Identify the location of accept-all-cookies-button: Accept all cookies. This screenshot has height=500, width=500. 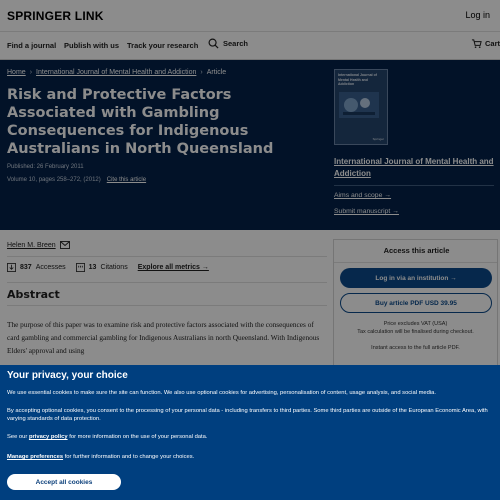
(64, 482).